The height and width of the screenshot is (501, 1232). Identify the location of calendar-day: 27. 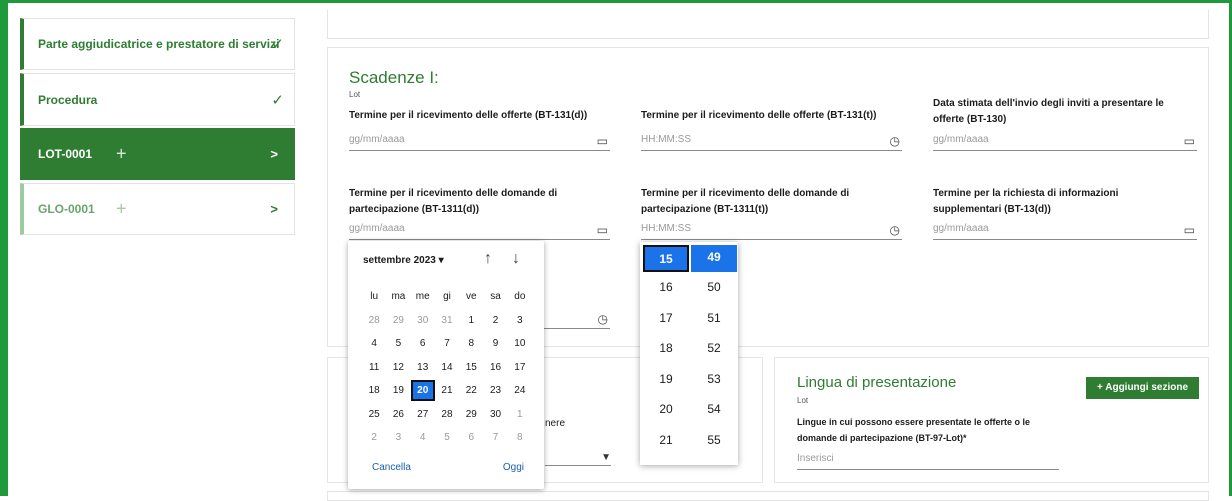
(423, 414).